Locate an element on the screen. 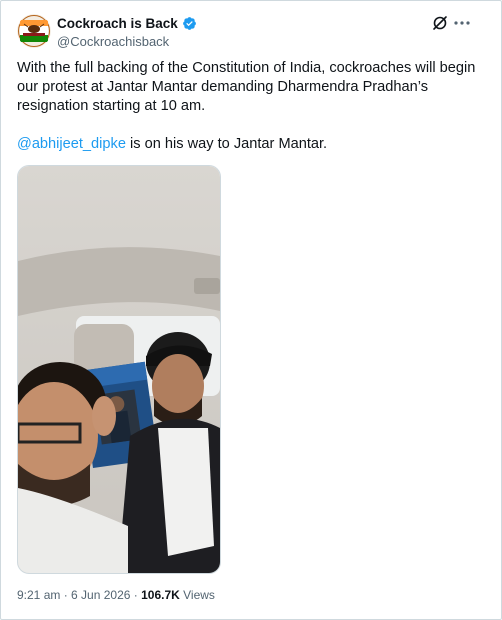  mention-link: @abhijeet_dipke is located at coordinates (71, 144).